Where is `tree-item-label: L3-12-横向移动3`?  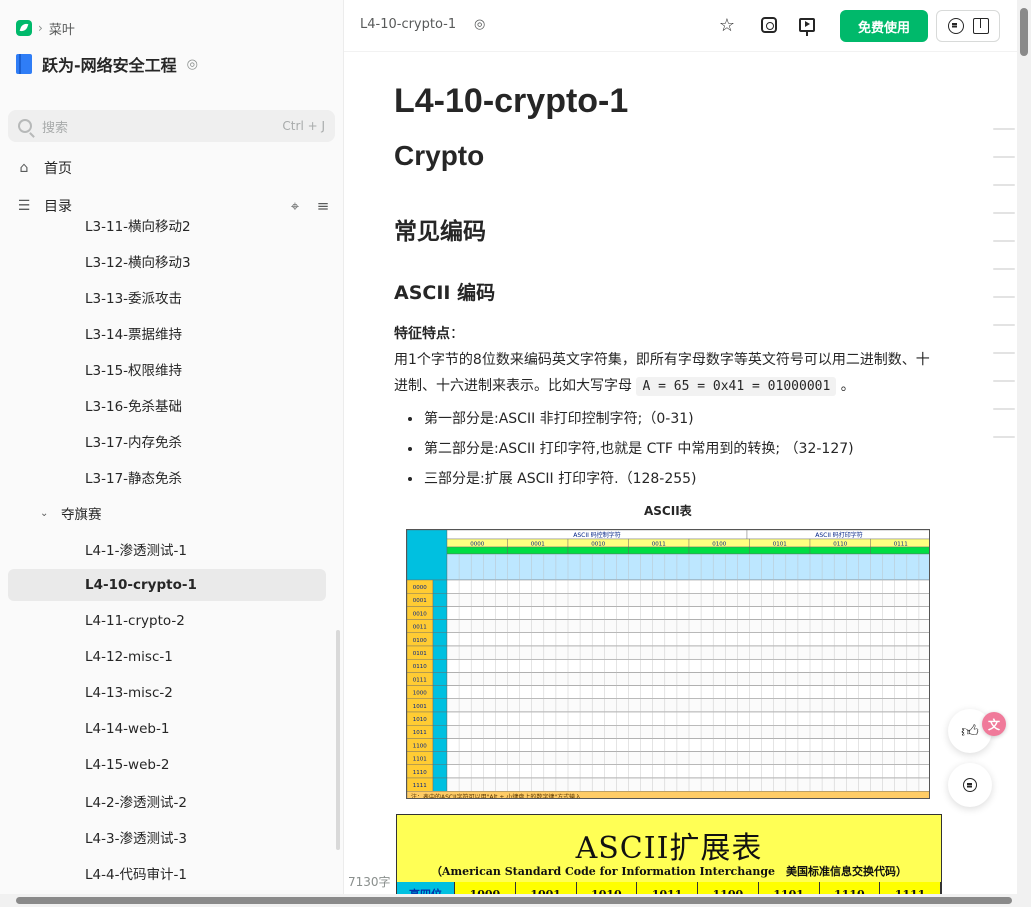 tree-item-label: L3-12-横向移动3 is located at coordinates (138, 263).